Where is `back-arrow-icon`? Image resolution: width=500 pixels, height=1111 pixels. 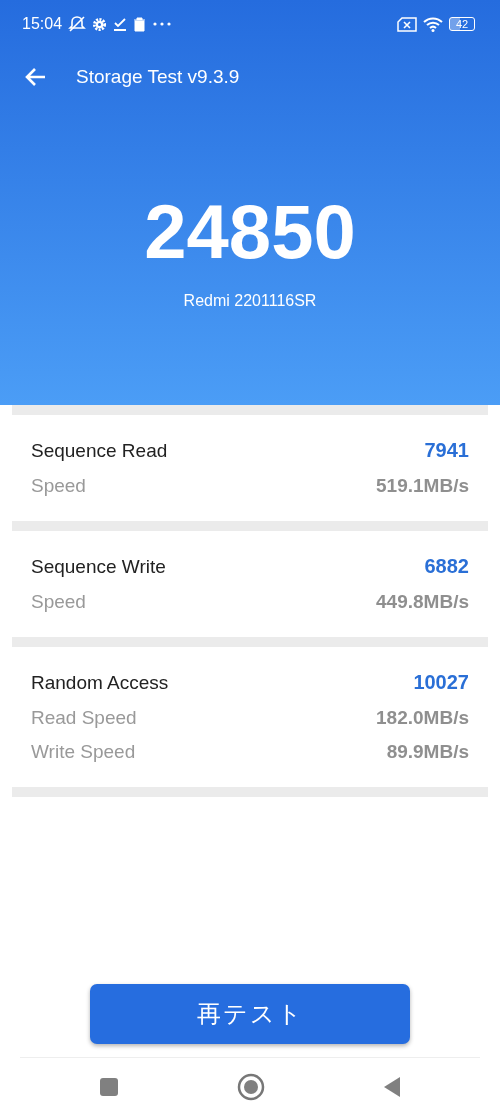
back-arrow-icon is located at coordinates (35, 77).